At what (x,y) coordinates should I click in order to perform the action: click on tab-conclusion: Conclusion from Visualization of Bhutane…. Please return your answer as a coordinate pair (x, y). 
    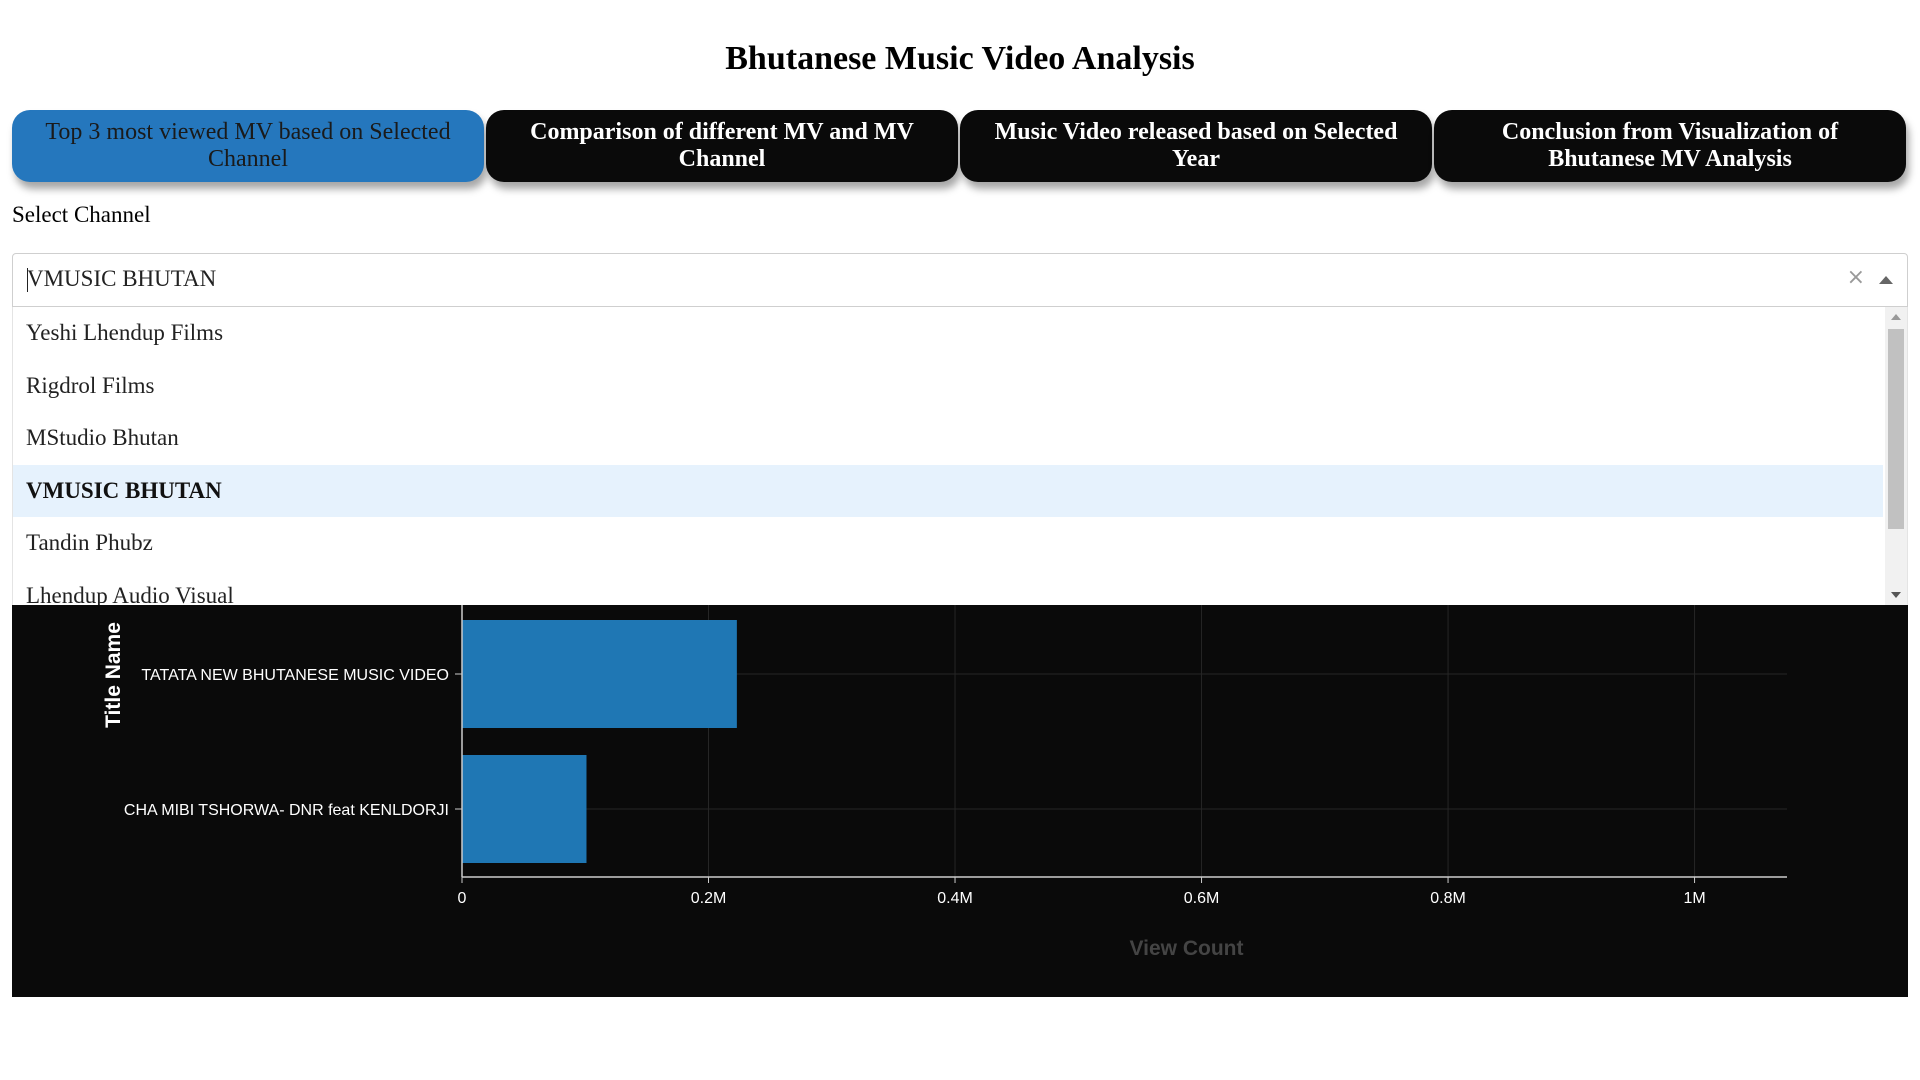
    Looking at the image, I should click on (1670, 146).